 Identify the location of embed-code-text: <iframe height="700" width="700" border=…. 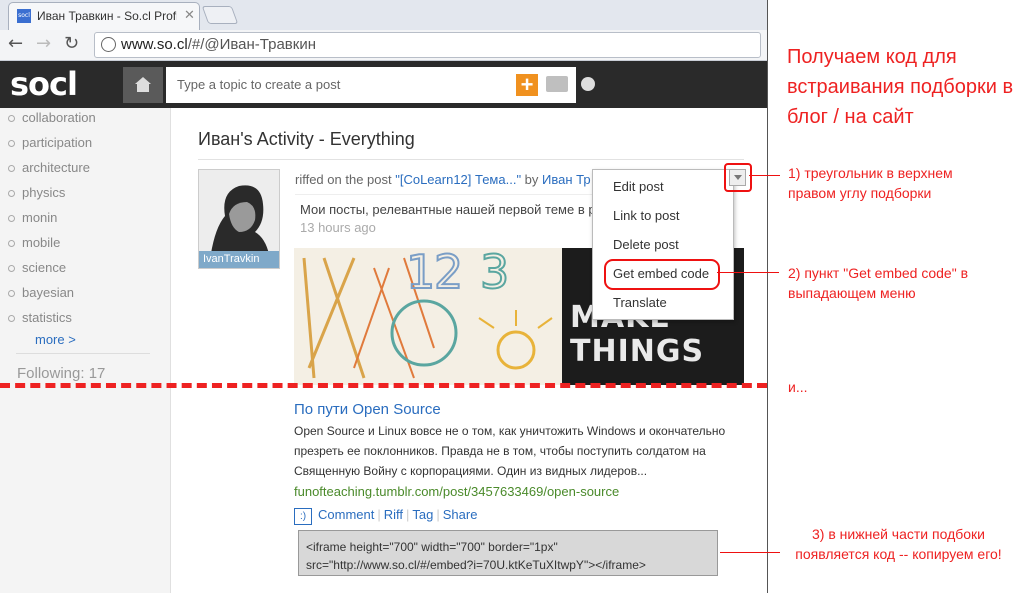
(508, 556).